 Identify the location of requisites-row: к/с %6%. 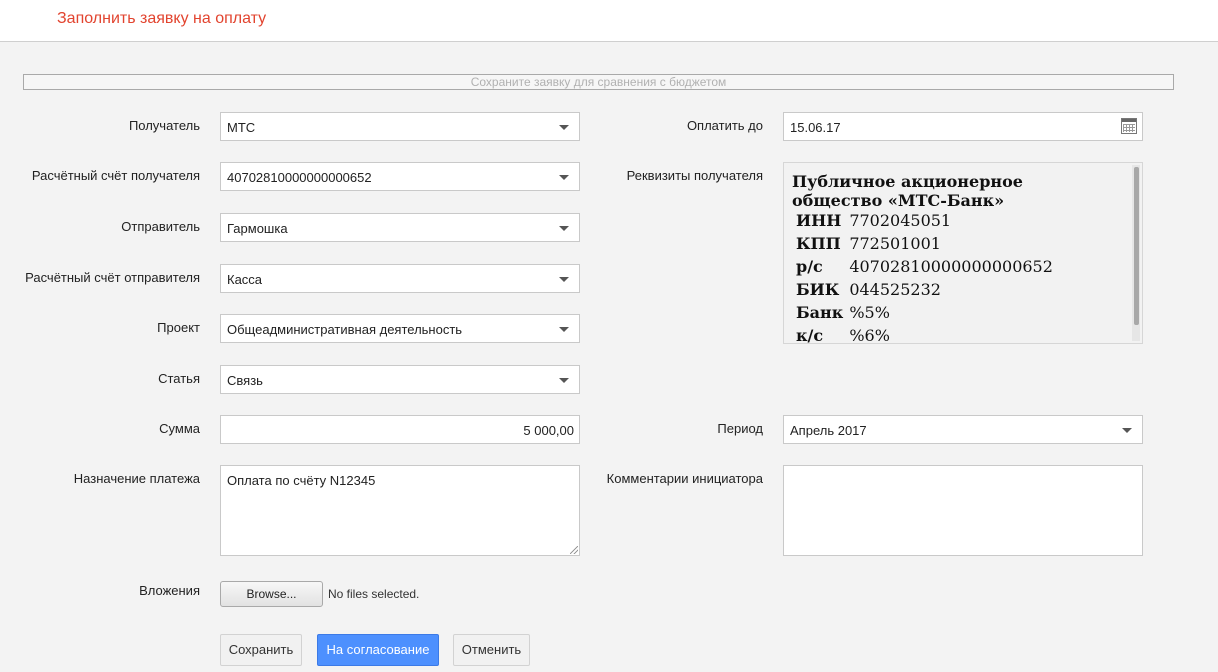
(925, 335).